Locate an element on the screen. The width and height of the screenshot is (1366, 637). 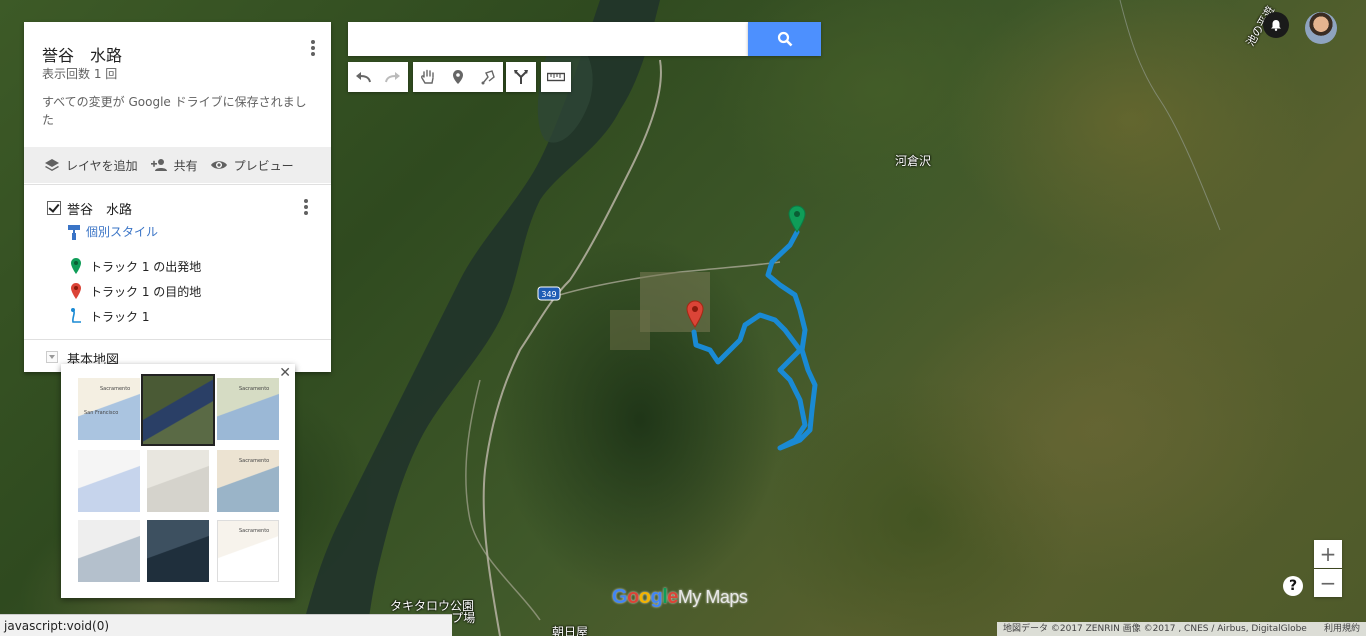
search-icon is located at coordinates (784, 39).